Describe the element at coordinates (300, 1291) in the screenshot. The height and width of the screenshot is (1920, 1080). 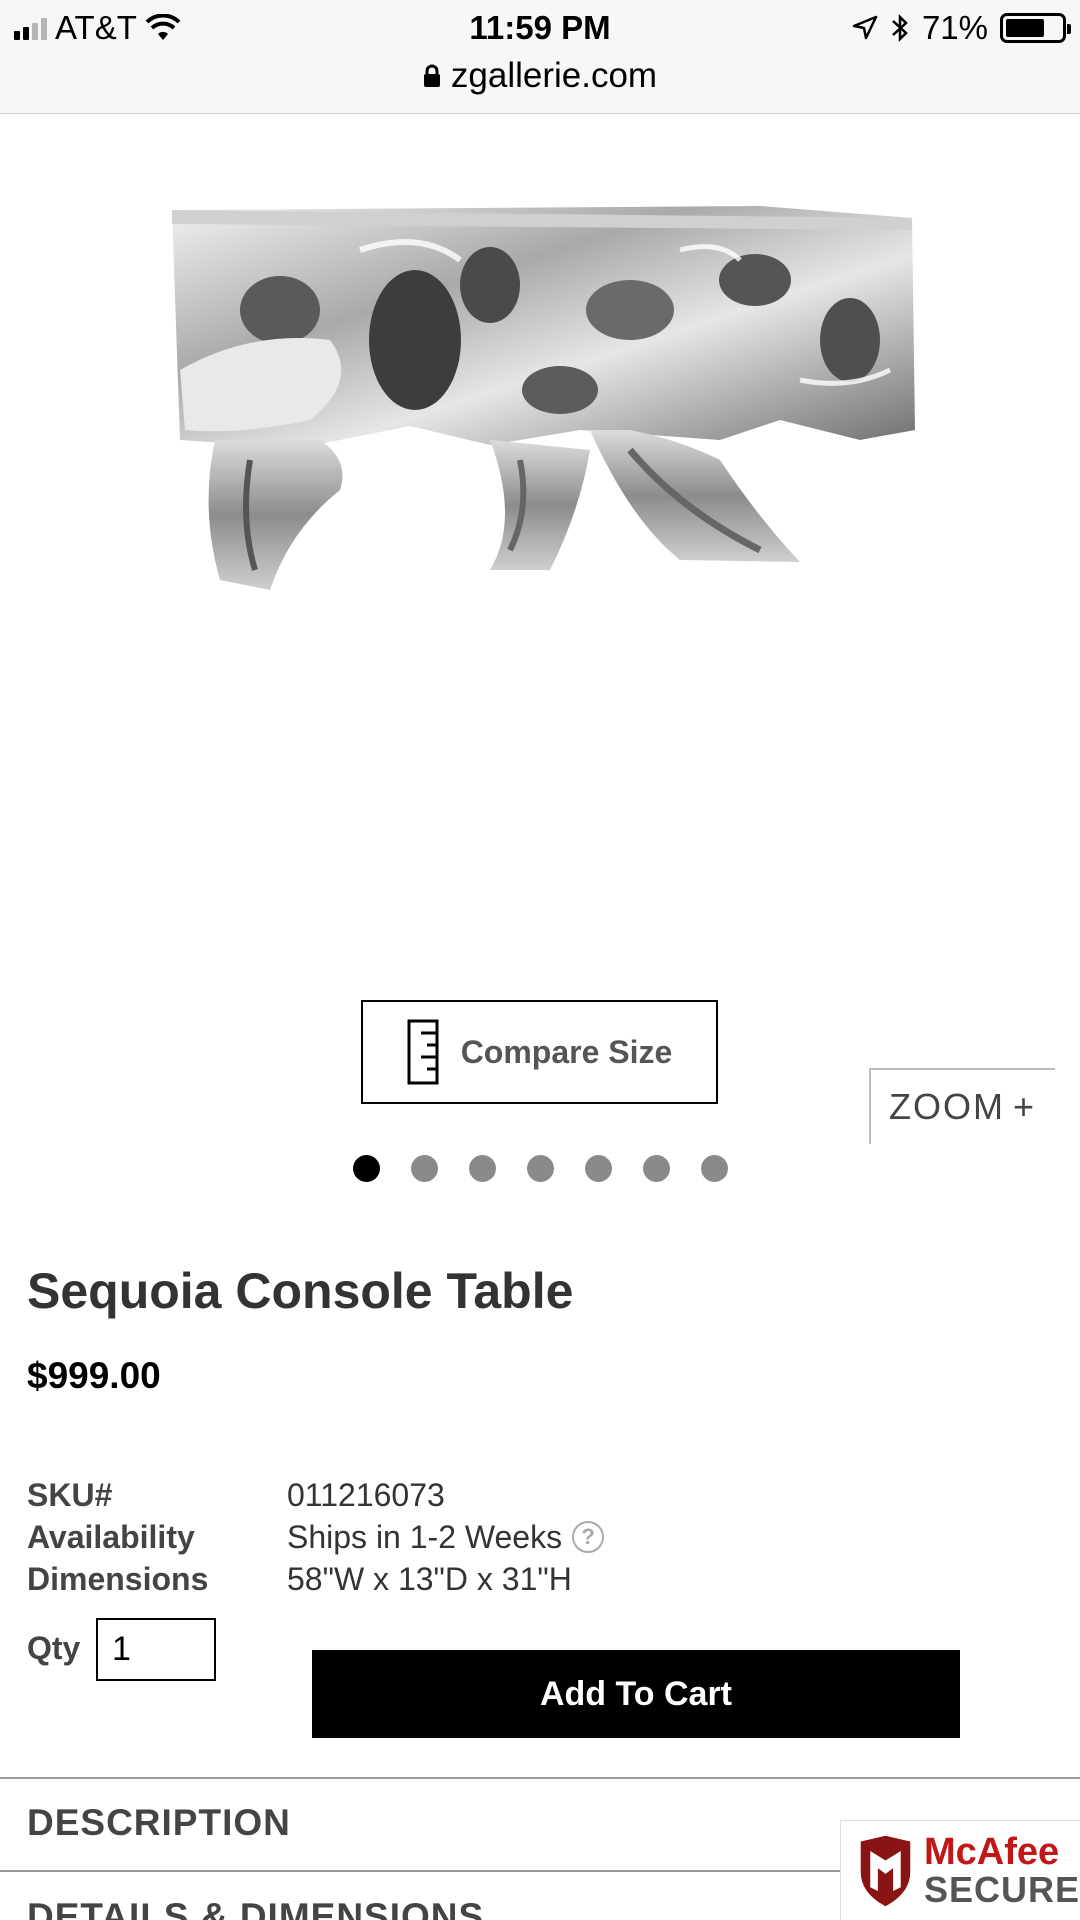
I see `product-title: Sequoia Console Table` at that location.